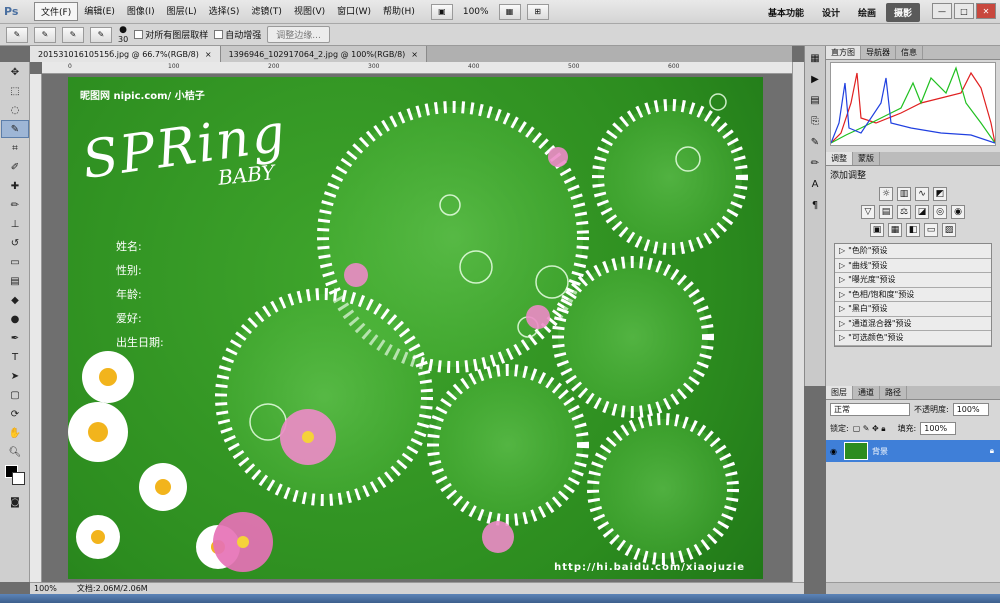 The height and width of the screenshot is (603, 1000). Describe the element at coordinates (15, 452) in the screenshot. I see `zoom-tool-icon: 🔍︎` at that location.